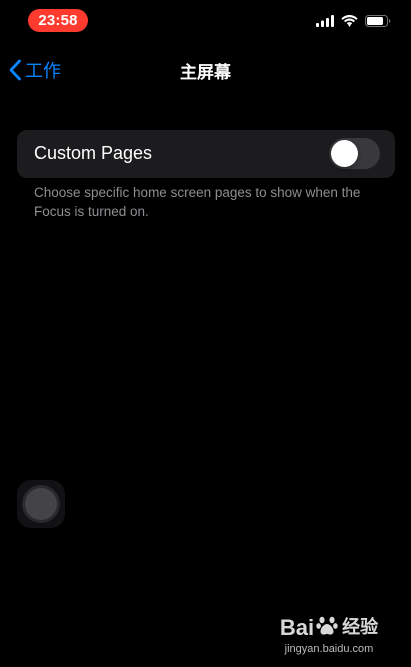  Describe the element at coordinates (329, 649) in the screenshot. I see `watermark-url: jingyan.baidu.com` at that location.